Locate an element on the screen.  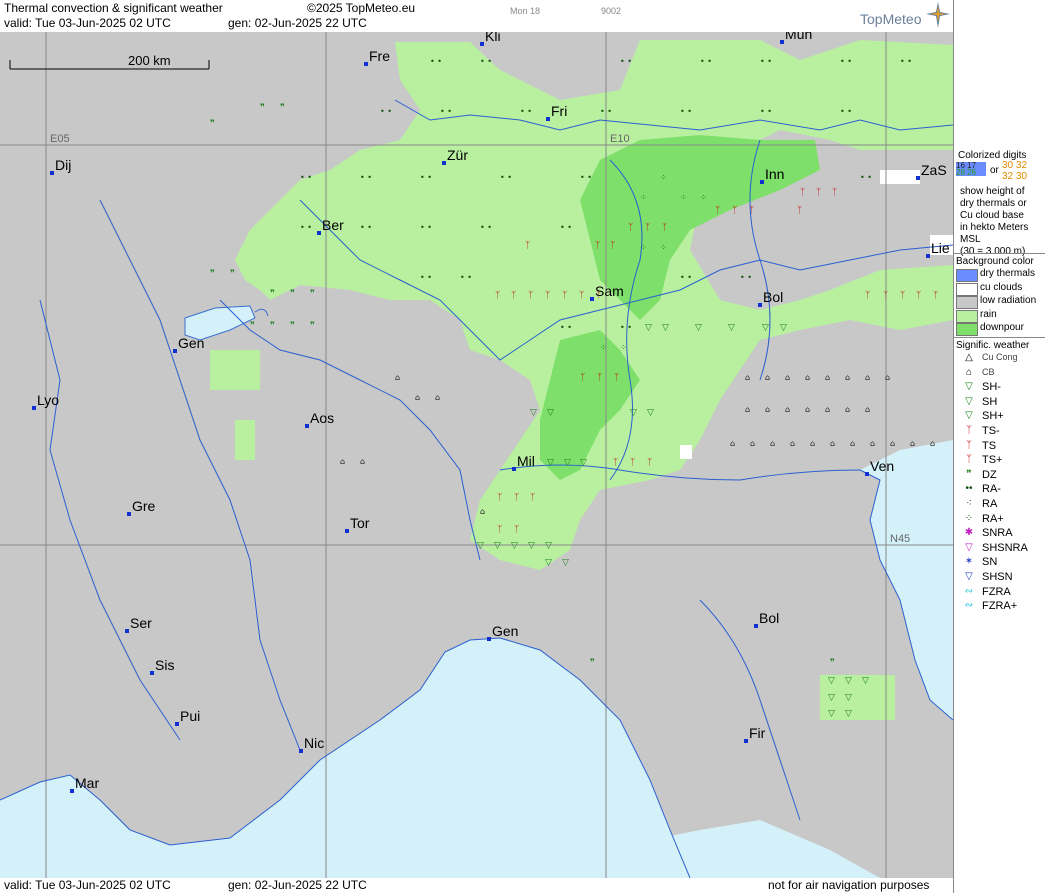
weather-symbol-icon: ✱ is located at coordinates (969, 533).